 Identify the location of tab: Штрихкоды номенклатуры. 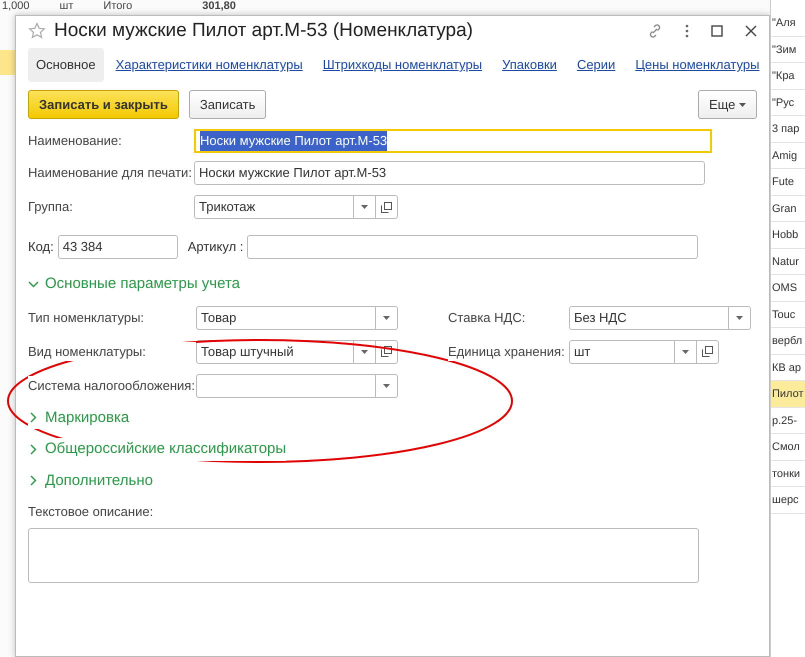
(402, 65).